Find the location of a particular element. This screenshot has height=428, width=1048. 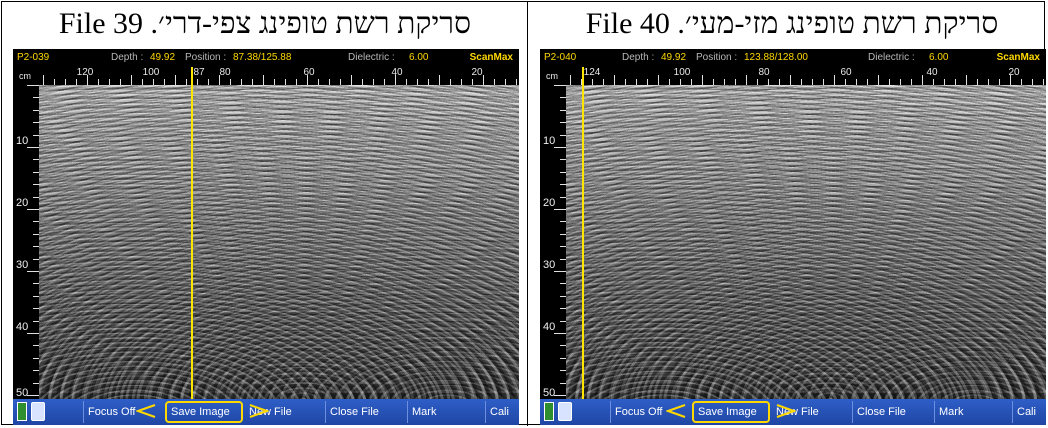

panel-caption: סריקת רשת טופינג צפי-דרי׳. File 39 is located at coordinates (265, 23).